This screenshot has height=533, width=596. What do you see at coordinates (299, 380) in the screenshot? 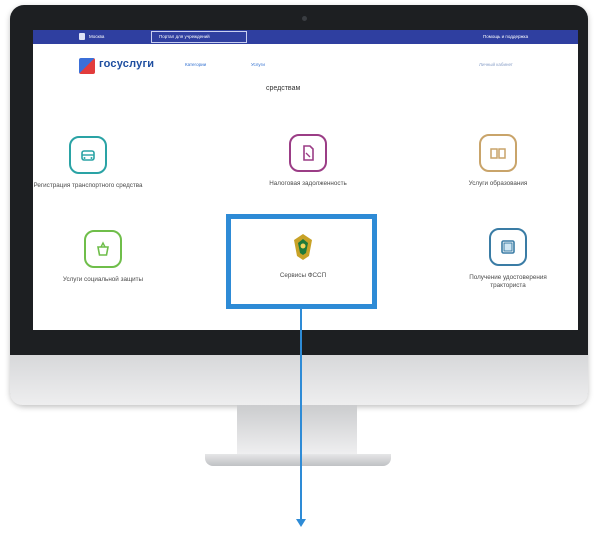
I see `monitor-chin` at bounding box center [299, 380].